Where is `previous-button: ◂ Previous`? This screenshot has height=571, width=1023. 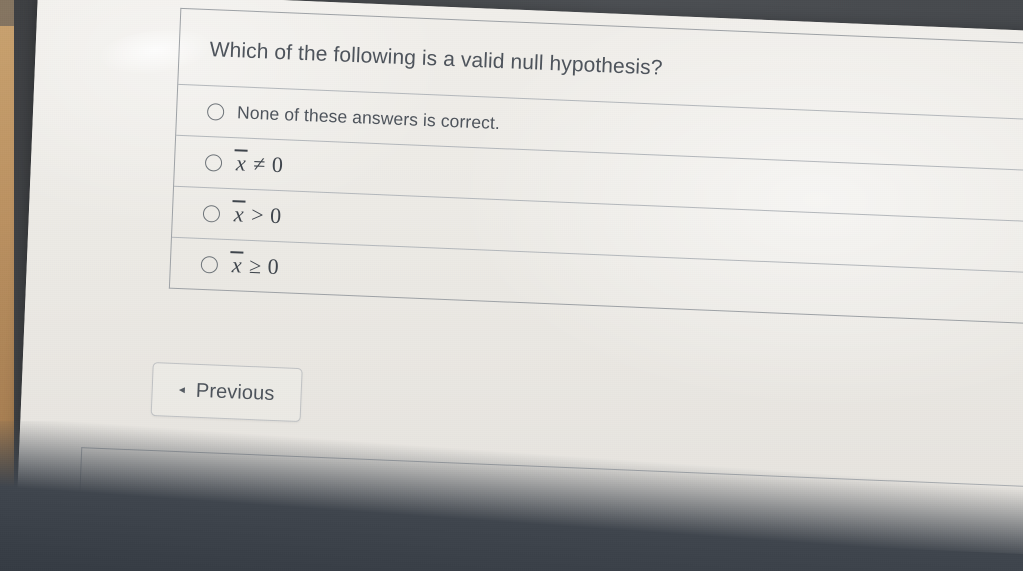
previous-button: ◂ Previous is located at coordinates (226, 392).